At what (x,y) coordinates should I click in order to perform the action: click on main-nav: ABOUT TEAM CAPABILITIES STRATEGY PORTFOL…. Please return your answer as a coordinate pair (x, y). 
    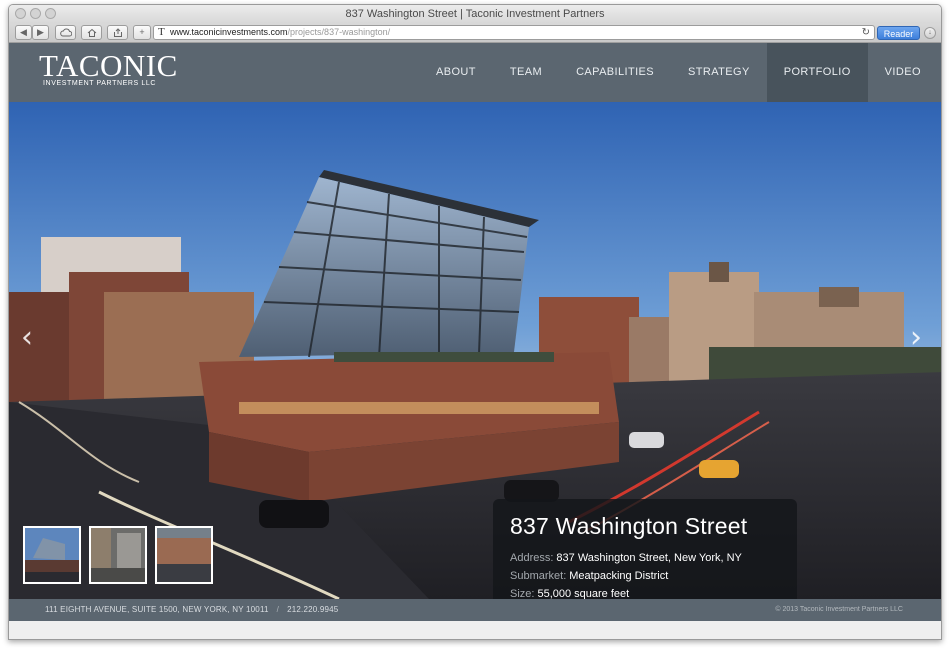
    Looking at the image, I should click on (678, 72).